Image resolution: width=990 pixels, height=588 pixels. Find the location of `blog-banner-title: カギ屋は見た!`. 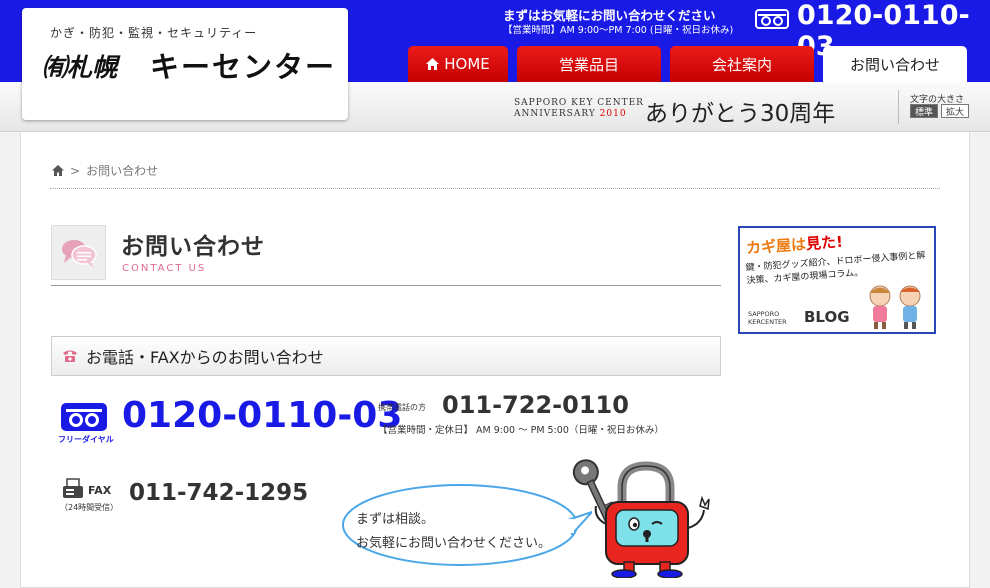

blog-banner-title: カギ屋は見た! is located at coordinates (794, 245).